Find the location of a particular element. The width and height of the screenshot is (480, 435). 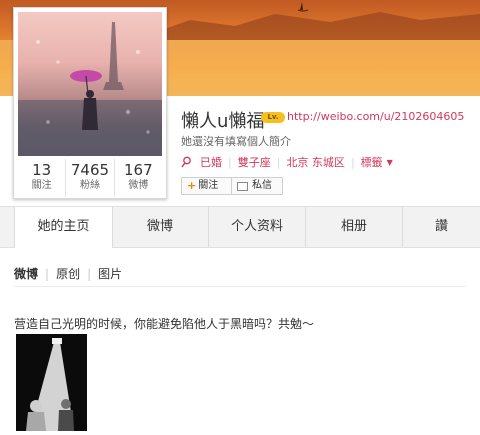

count-posts: 167 微博 is located at coordinates (138, 178).